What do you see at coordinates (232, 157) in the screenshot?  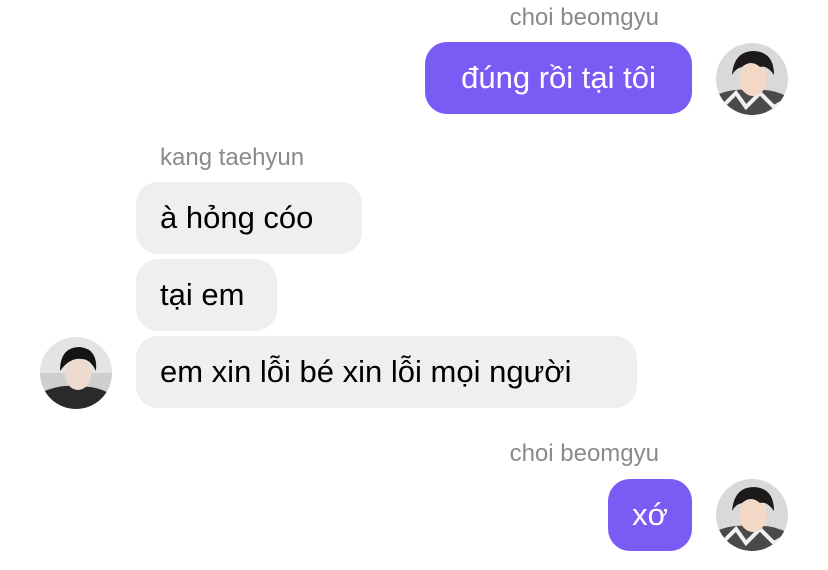 I see `sender-name: kang taehyun` at bounding box center [232, 157].